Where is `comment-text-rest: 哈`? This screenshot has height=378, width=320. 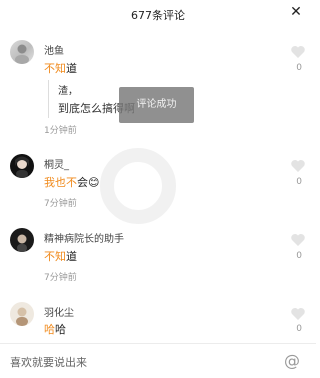
comment-text-rest: 哈 is located at coordinates (60, 329).